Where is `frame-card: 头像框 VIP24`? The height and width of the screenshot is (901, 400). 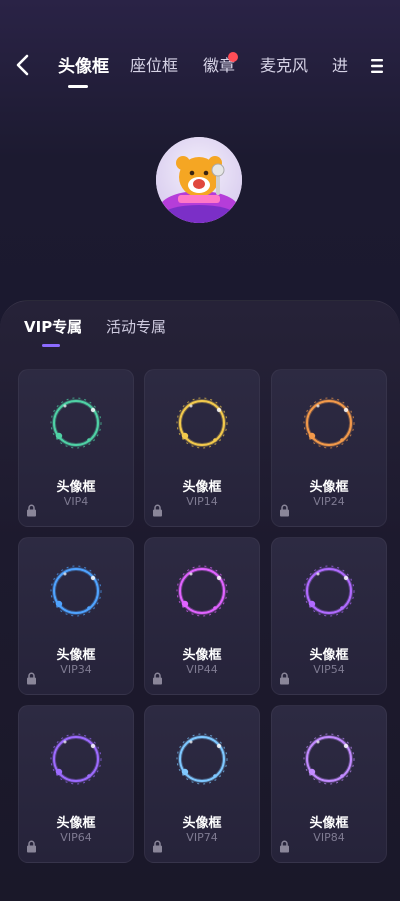
frame-card: 头像框 VIP24 is located at coordinates (329, 448).